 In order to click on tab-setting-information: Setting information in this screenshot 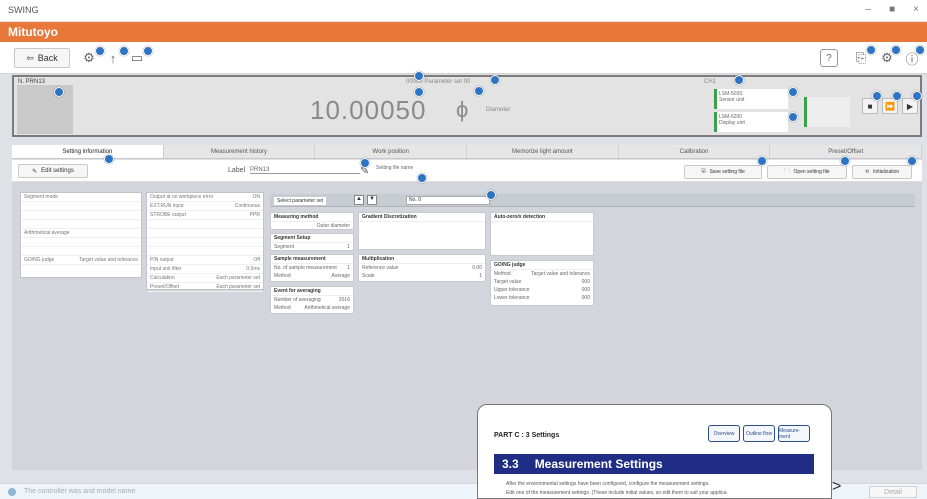, I will do `click(88, 151)`.